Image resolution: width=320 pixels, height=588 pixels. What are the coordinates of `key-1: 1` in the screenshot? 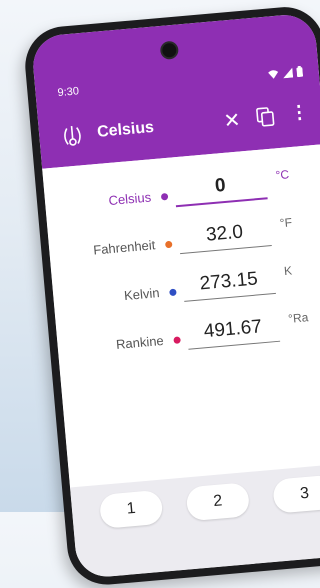 It's located at (131, 509).